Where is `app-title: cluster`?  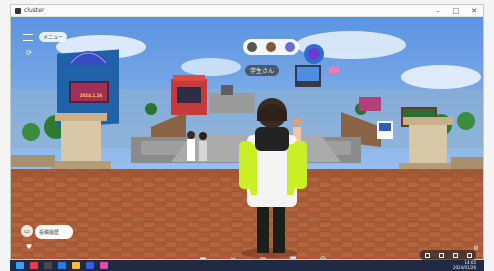
app-title: cluster is located at coordinates (34, 10).